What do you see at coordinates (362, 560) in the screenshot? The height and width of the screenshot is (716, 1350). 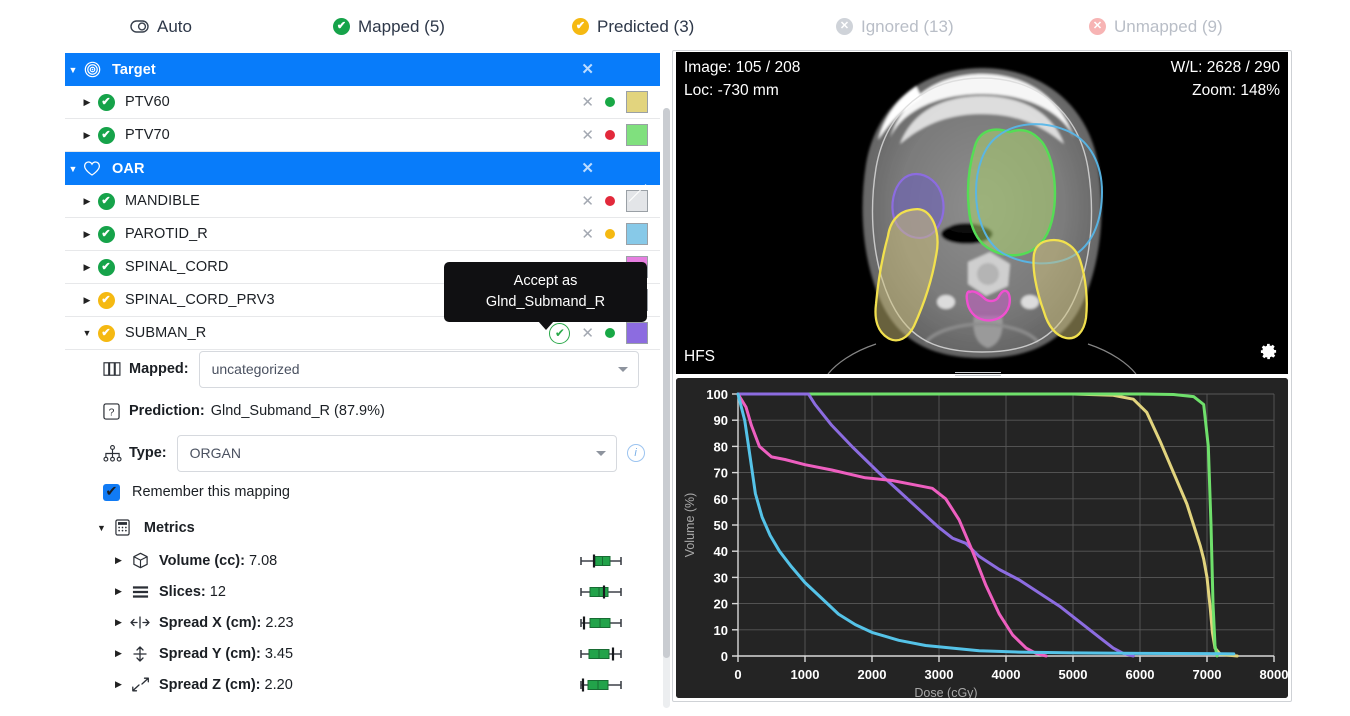 I see `metric-row: ▶ Volume (cc): 7.08` at bounding box center [362, 560].